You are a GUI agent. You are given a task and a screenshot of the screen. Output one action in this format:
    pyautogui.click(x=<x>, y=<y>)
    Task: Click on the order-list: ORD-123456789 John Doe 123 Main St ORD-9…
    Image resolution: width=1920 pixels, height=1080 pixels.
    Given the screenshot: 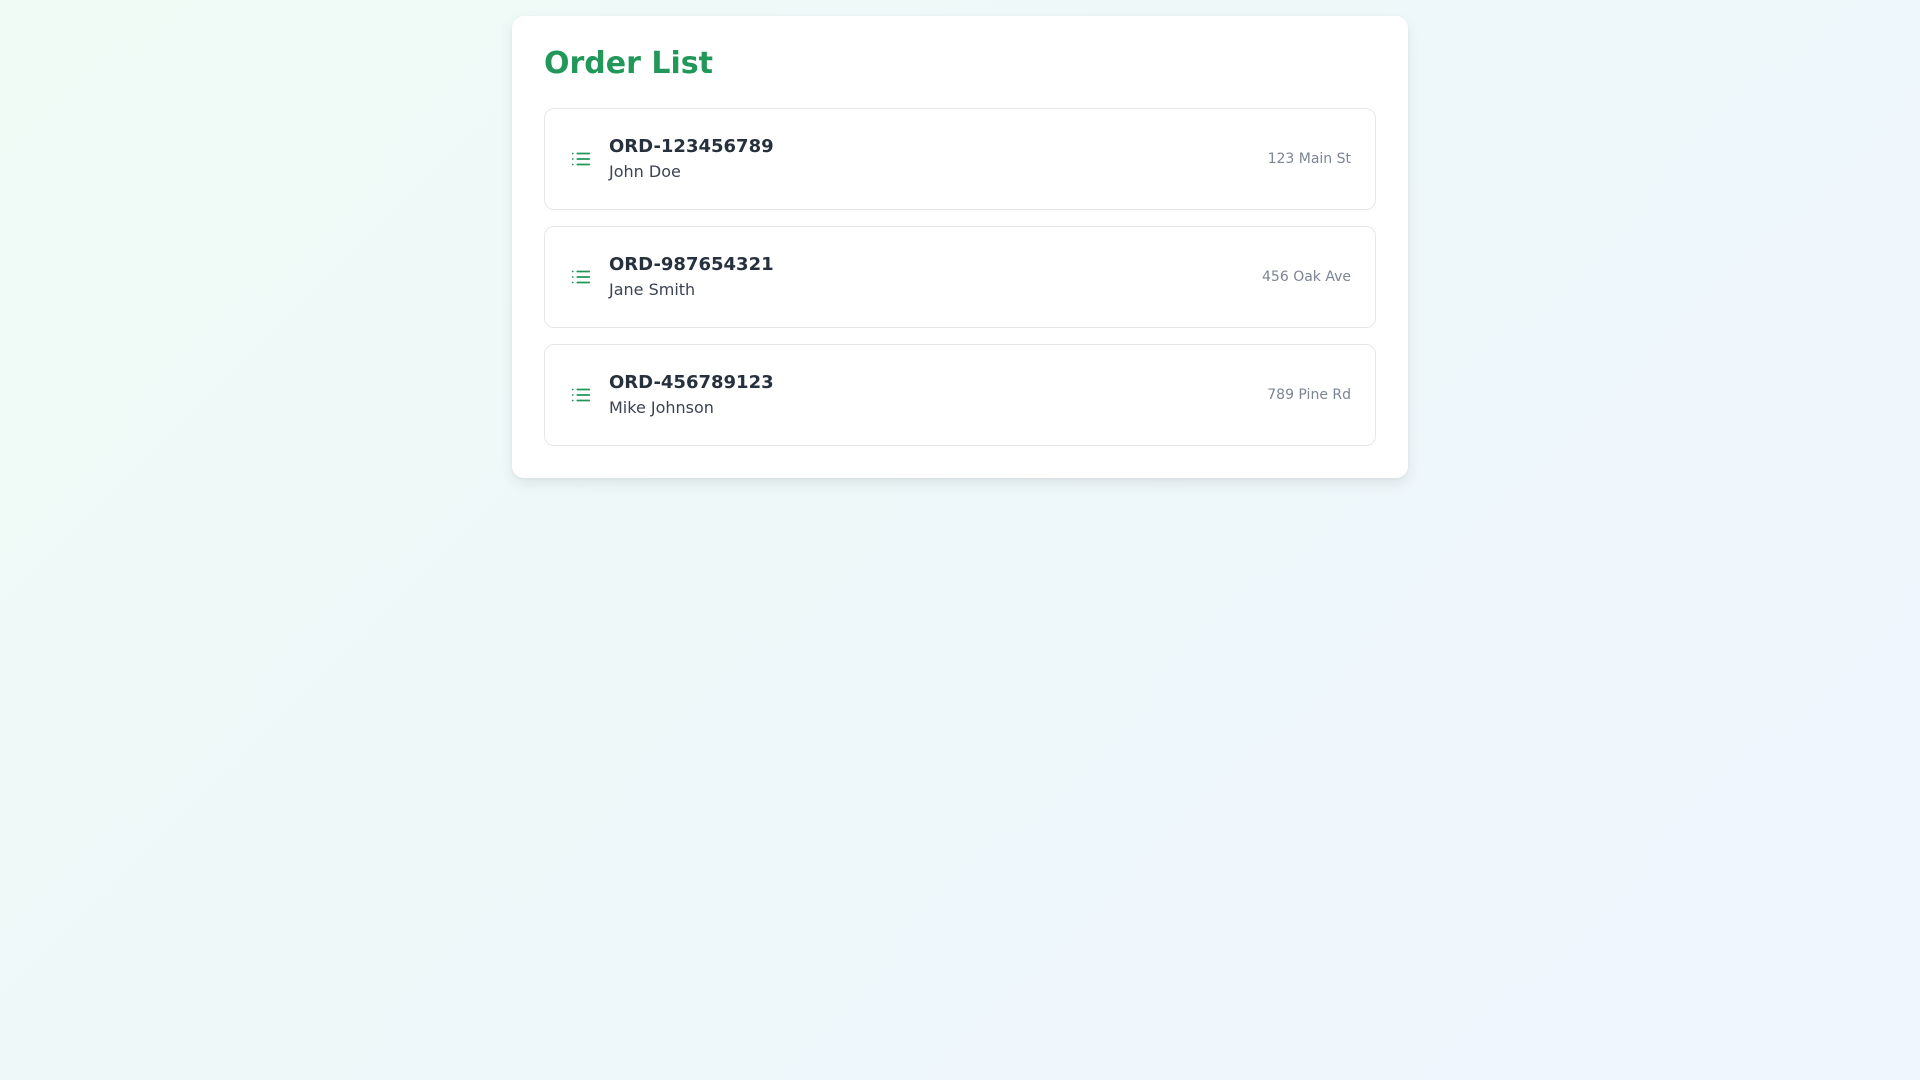 What is the action you would take?
    pyautogui.click(x=960, y=277)
    